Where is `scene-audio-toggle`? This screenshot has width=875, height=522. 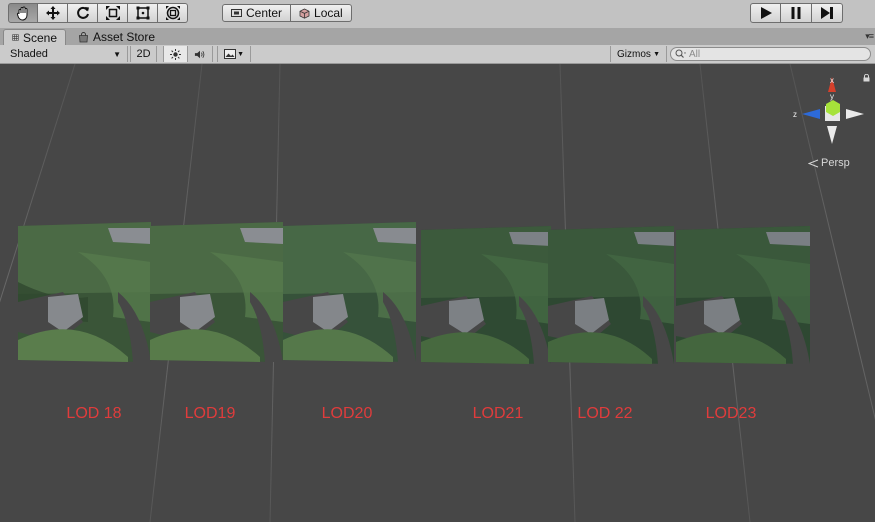 scene-audio-toggle is located at coordinates (200, 54).